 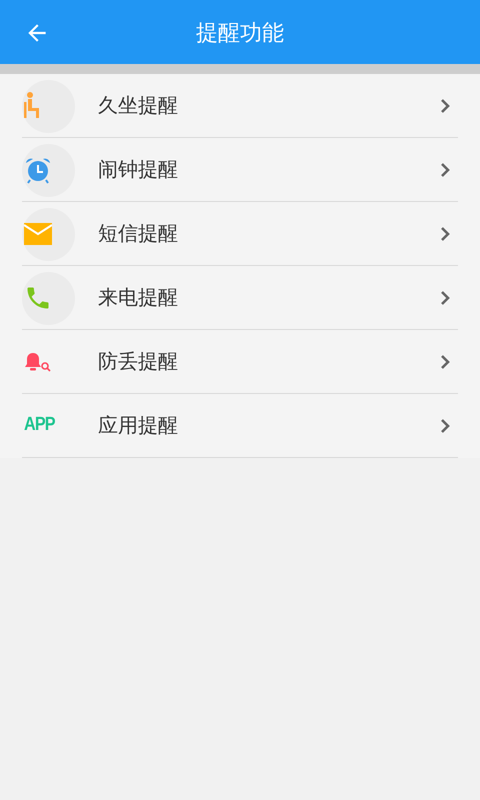 I want to click on list-item: 久坐提醒, so click(x=240, y=106).